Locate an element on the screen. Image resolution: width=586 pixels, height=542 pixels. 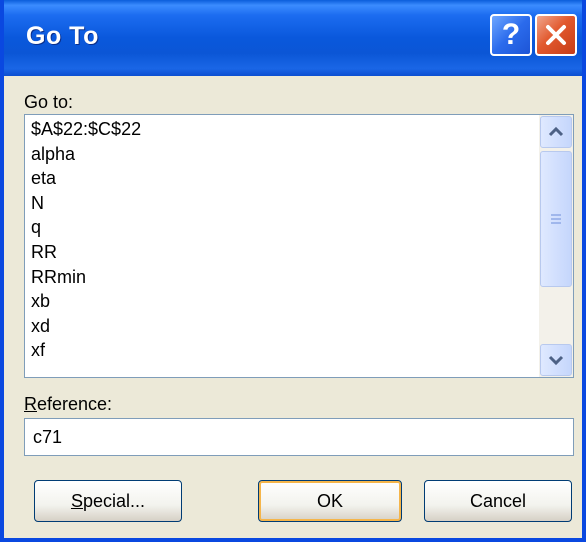
list-item: N is located at coordinates (286, 203).